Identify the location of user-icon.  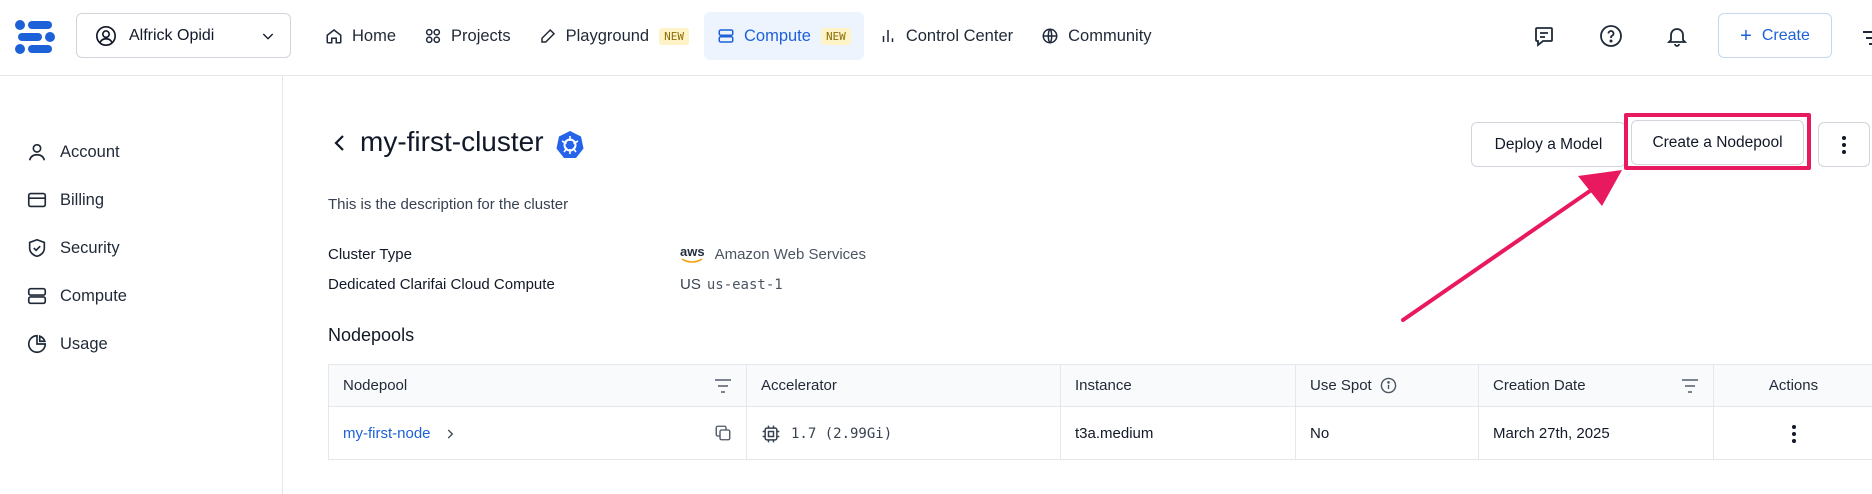
(38, 152).